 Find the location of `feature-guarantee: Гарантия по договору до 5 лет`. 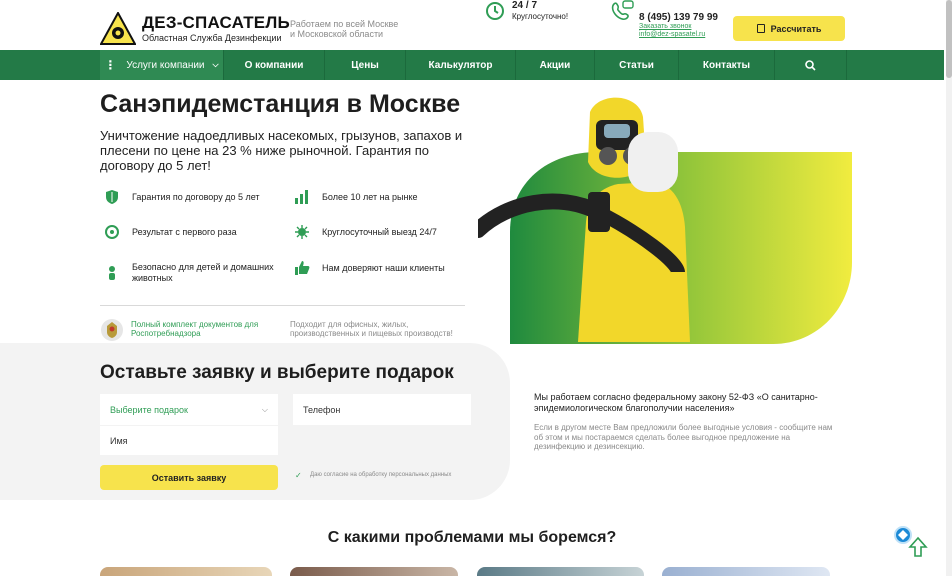

feature-guarantee: Гарантия по договору до 5 лет is located at coordinates (182, 197).